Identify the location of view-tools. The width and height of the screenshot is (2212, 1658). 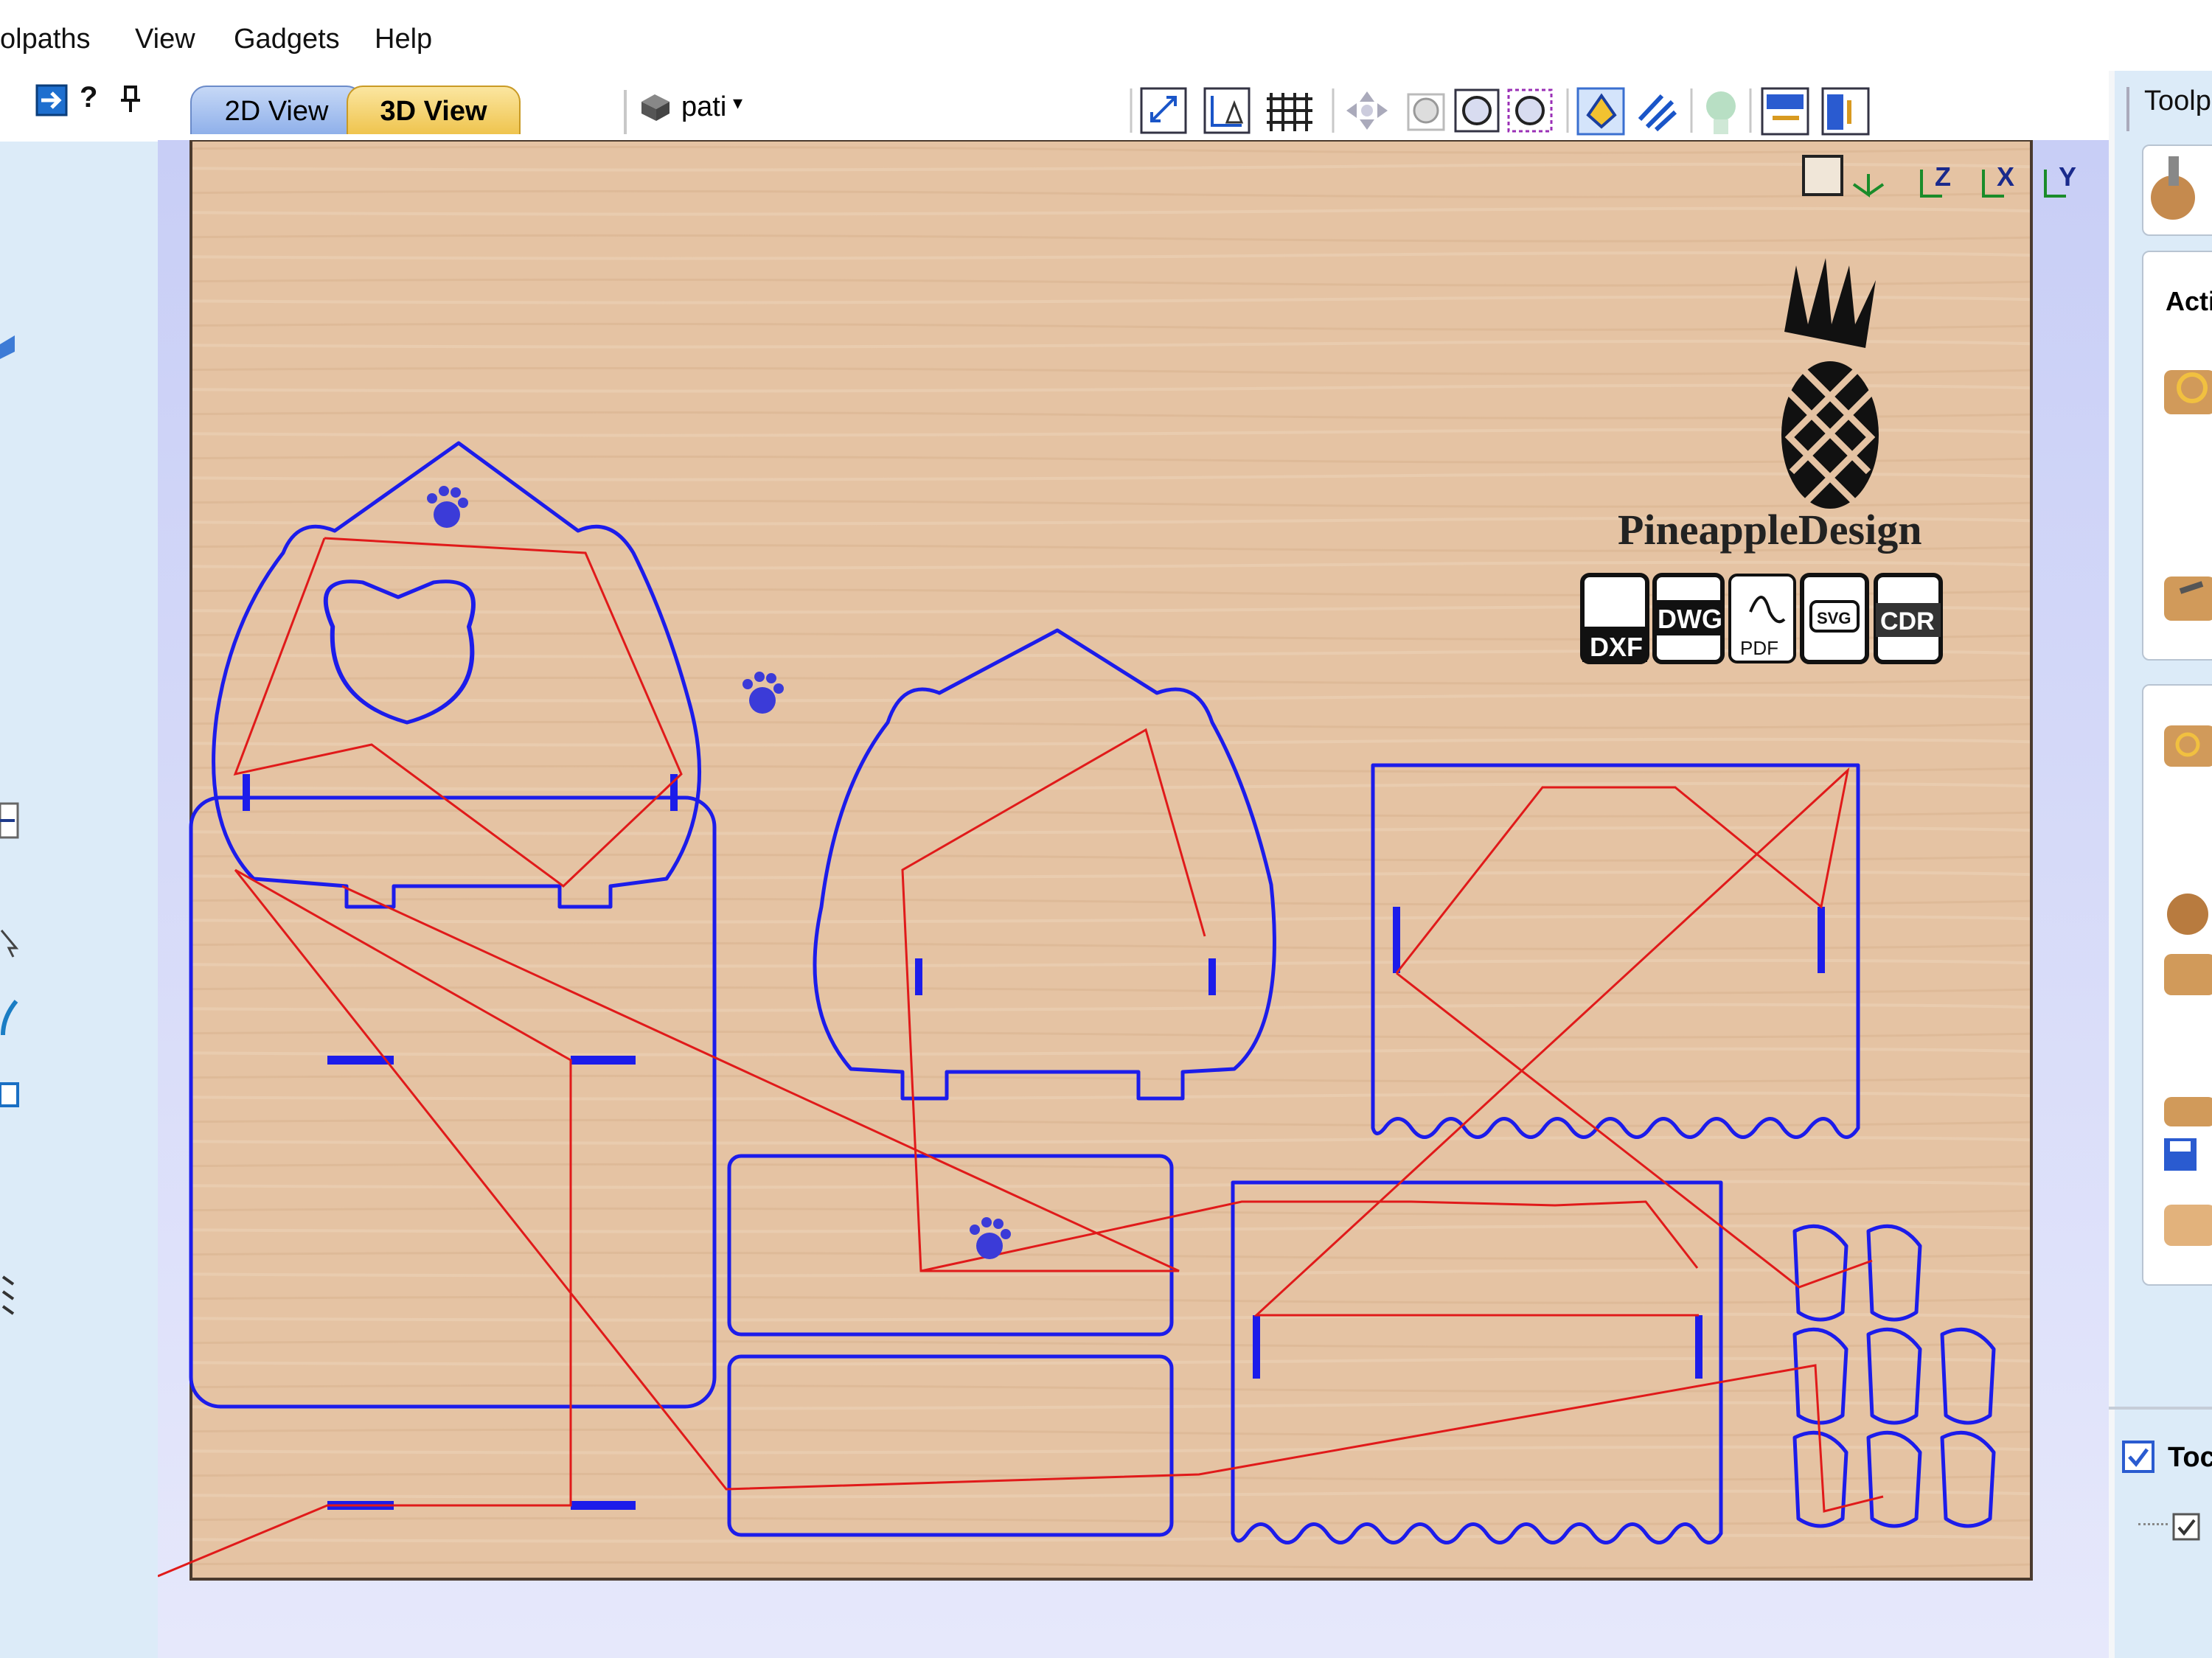
(1500, 111).